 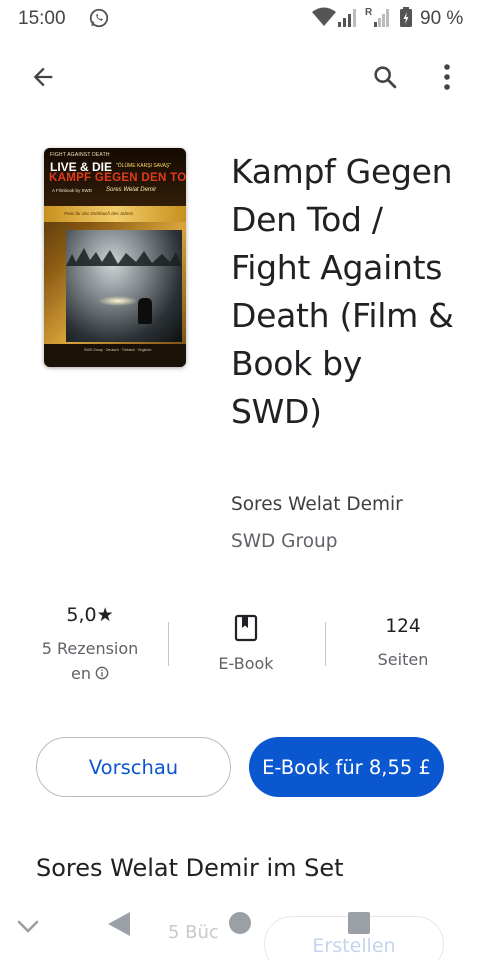 I want to click on search-button, so click(x=385, y=77).